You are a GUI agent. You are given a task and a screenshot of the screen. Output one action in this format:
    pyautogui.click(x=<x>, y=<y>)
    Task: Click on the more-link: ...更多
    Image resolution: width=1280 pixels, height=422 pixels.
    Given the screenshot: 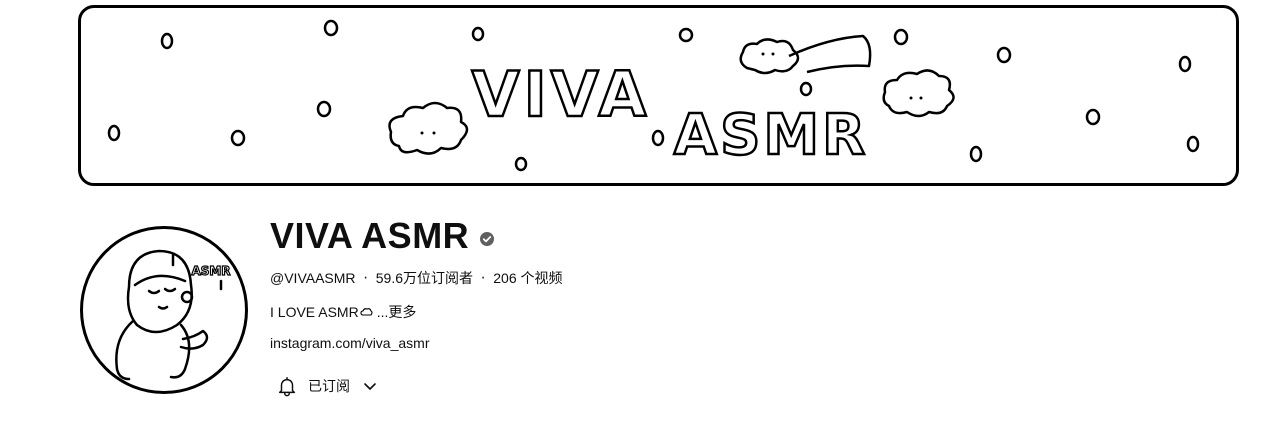 What is the action you would take?
    pyautogui.click(x=397, y=312)
    